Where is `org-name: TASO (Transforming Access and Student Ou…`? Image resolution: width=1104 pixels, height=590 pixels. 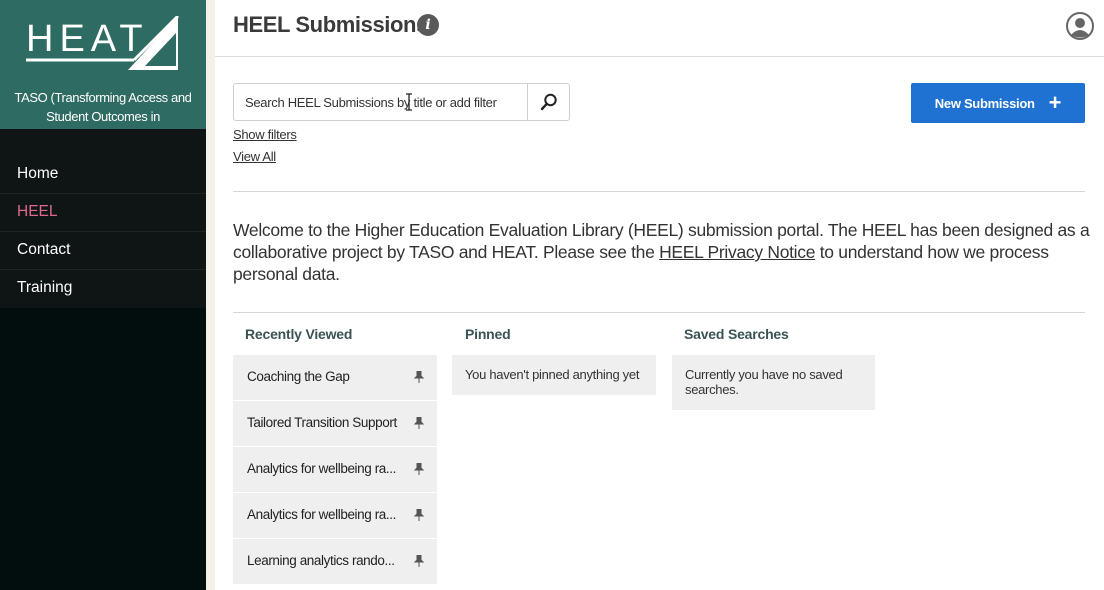 org-name: TASO (Transforming Access and Student Ou… is located at coordinates (103, 107).